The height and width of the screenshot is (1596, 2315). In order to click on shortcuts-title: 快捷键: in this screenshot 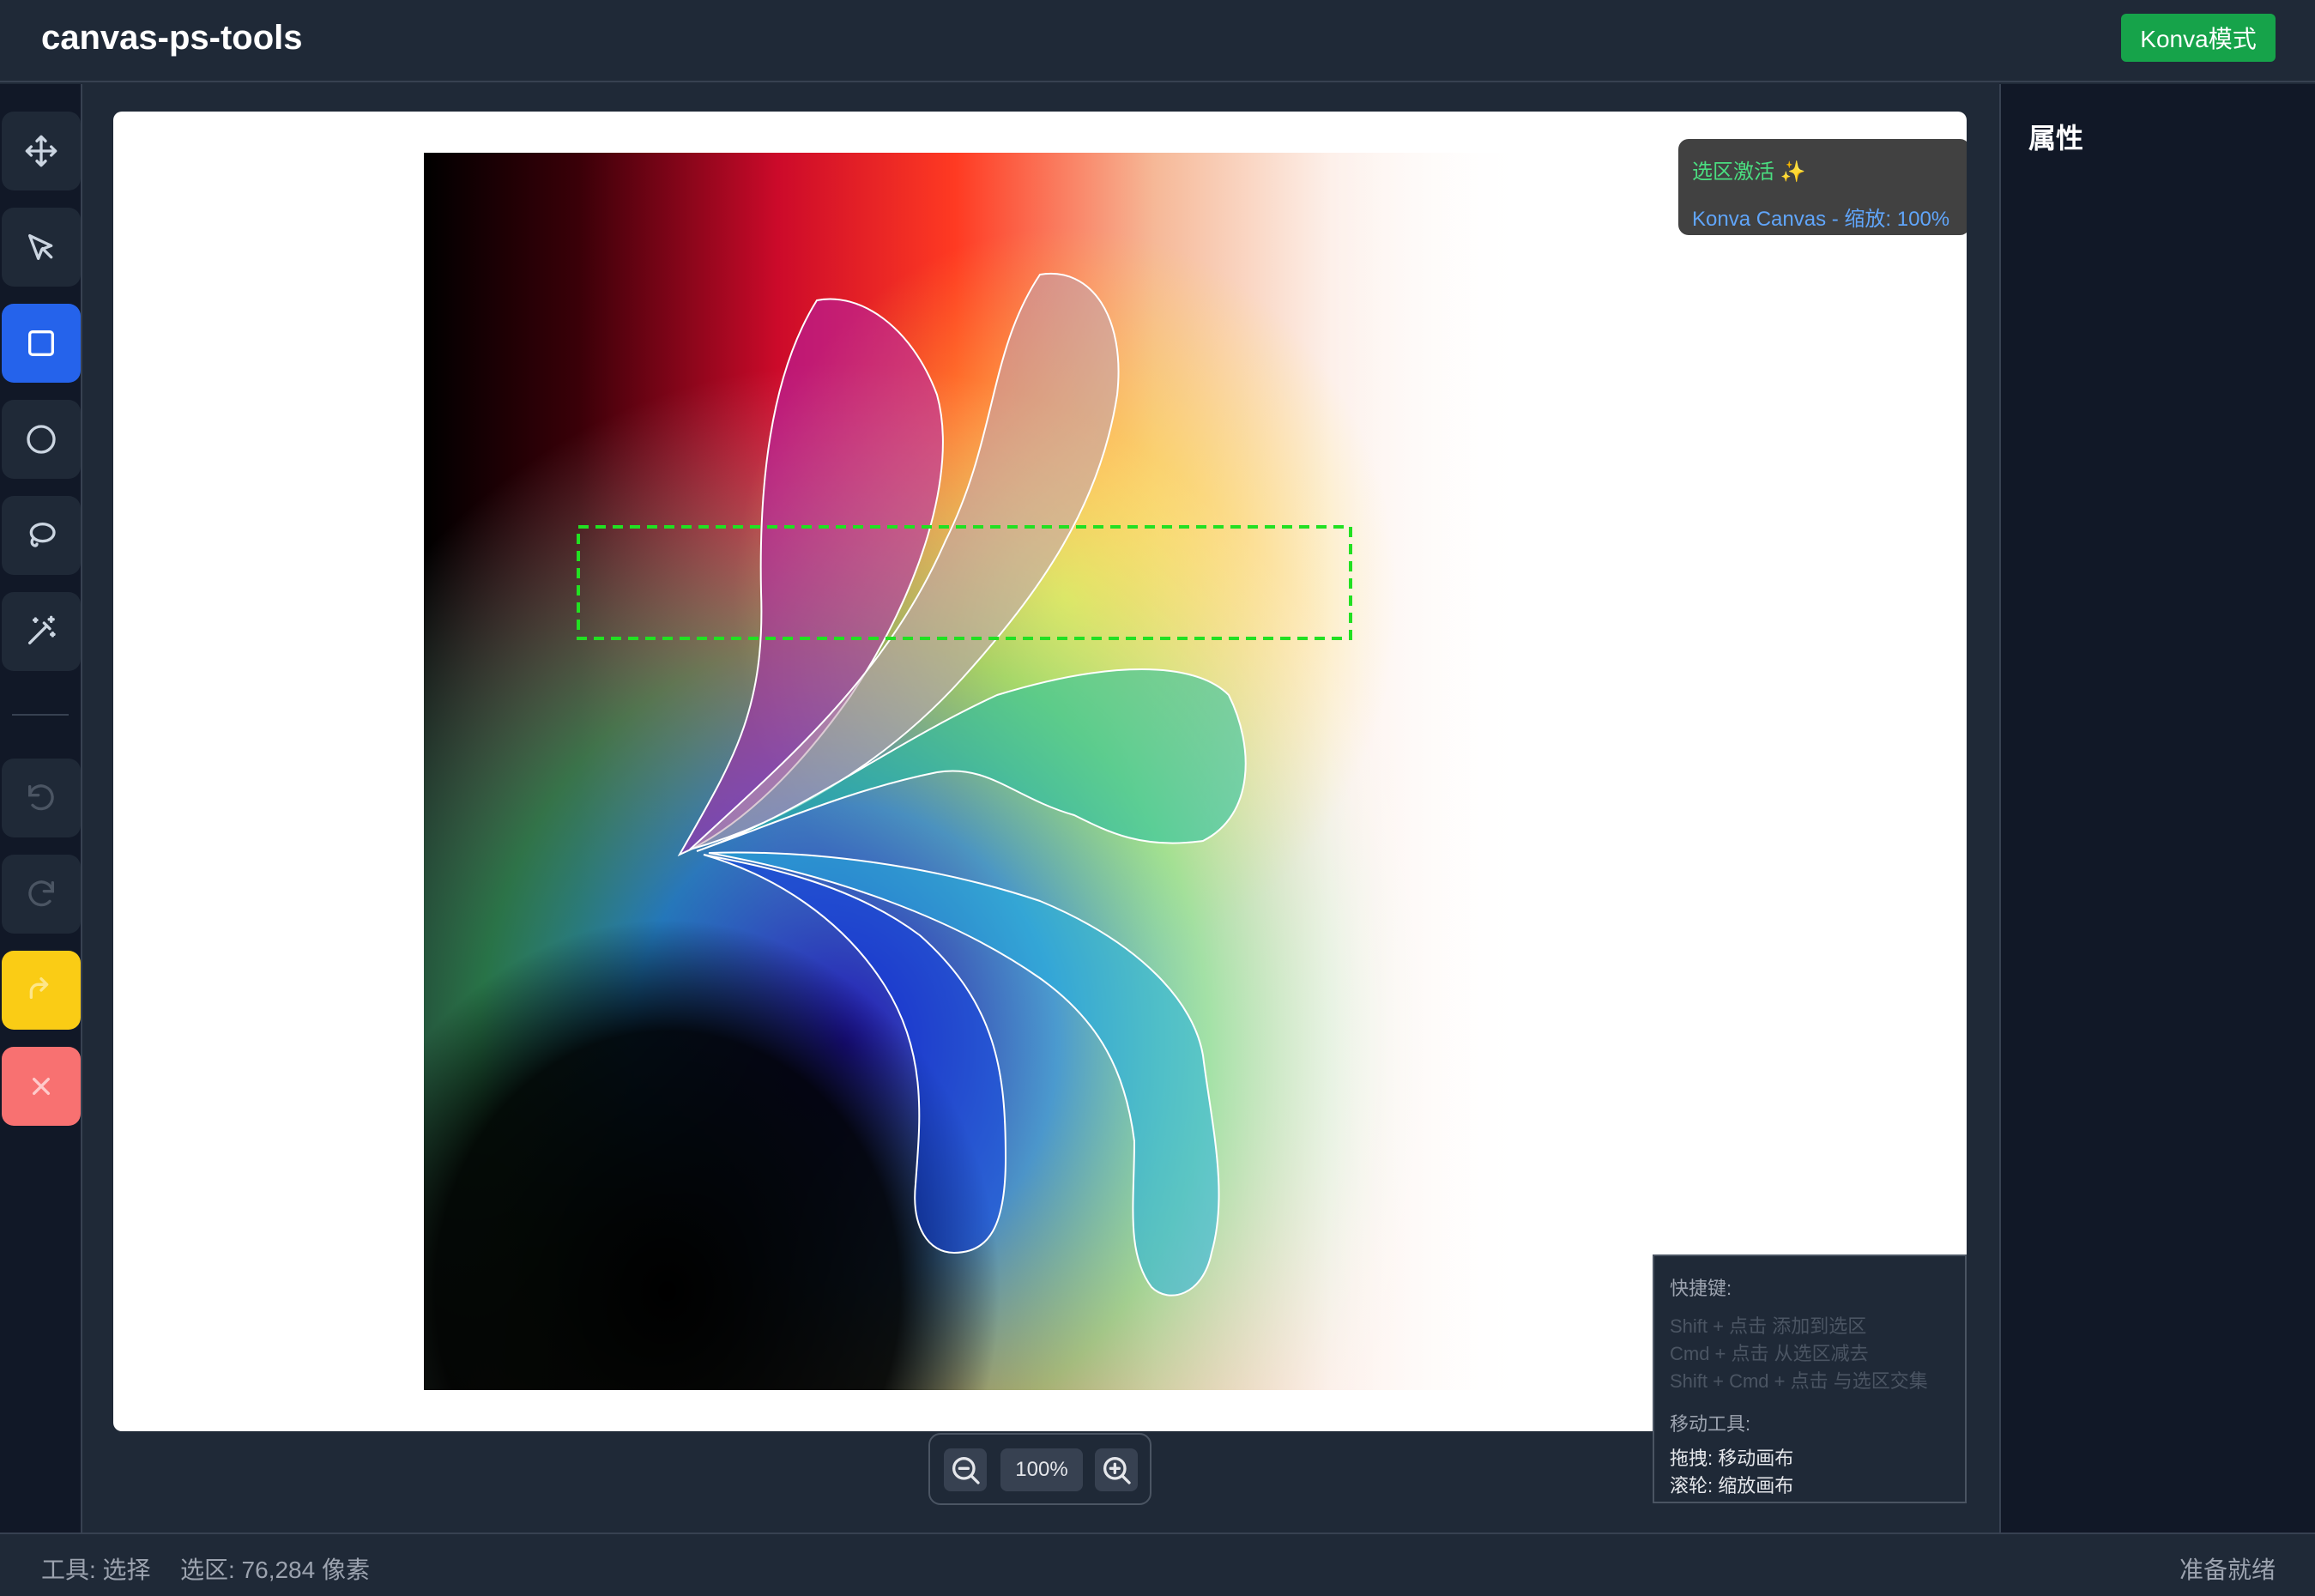, I will do `click(1701, 1288)`.